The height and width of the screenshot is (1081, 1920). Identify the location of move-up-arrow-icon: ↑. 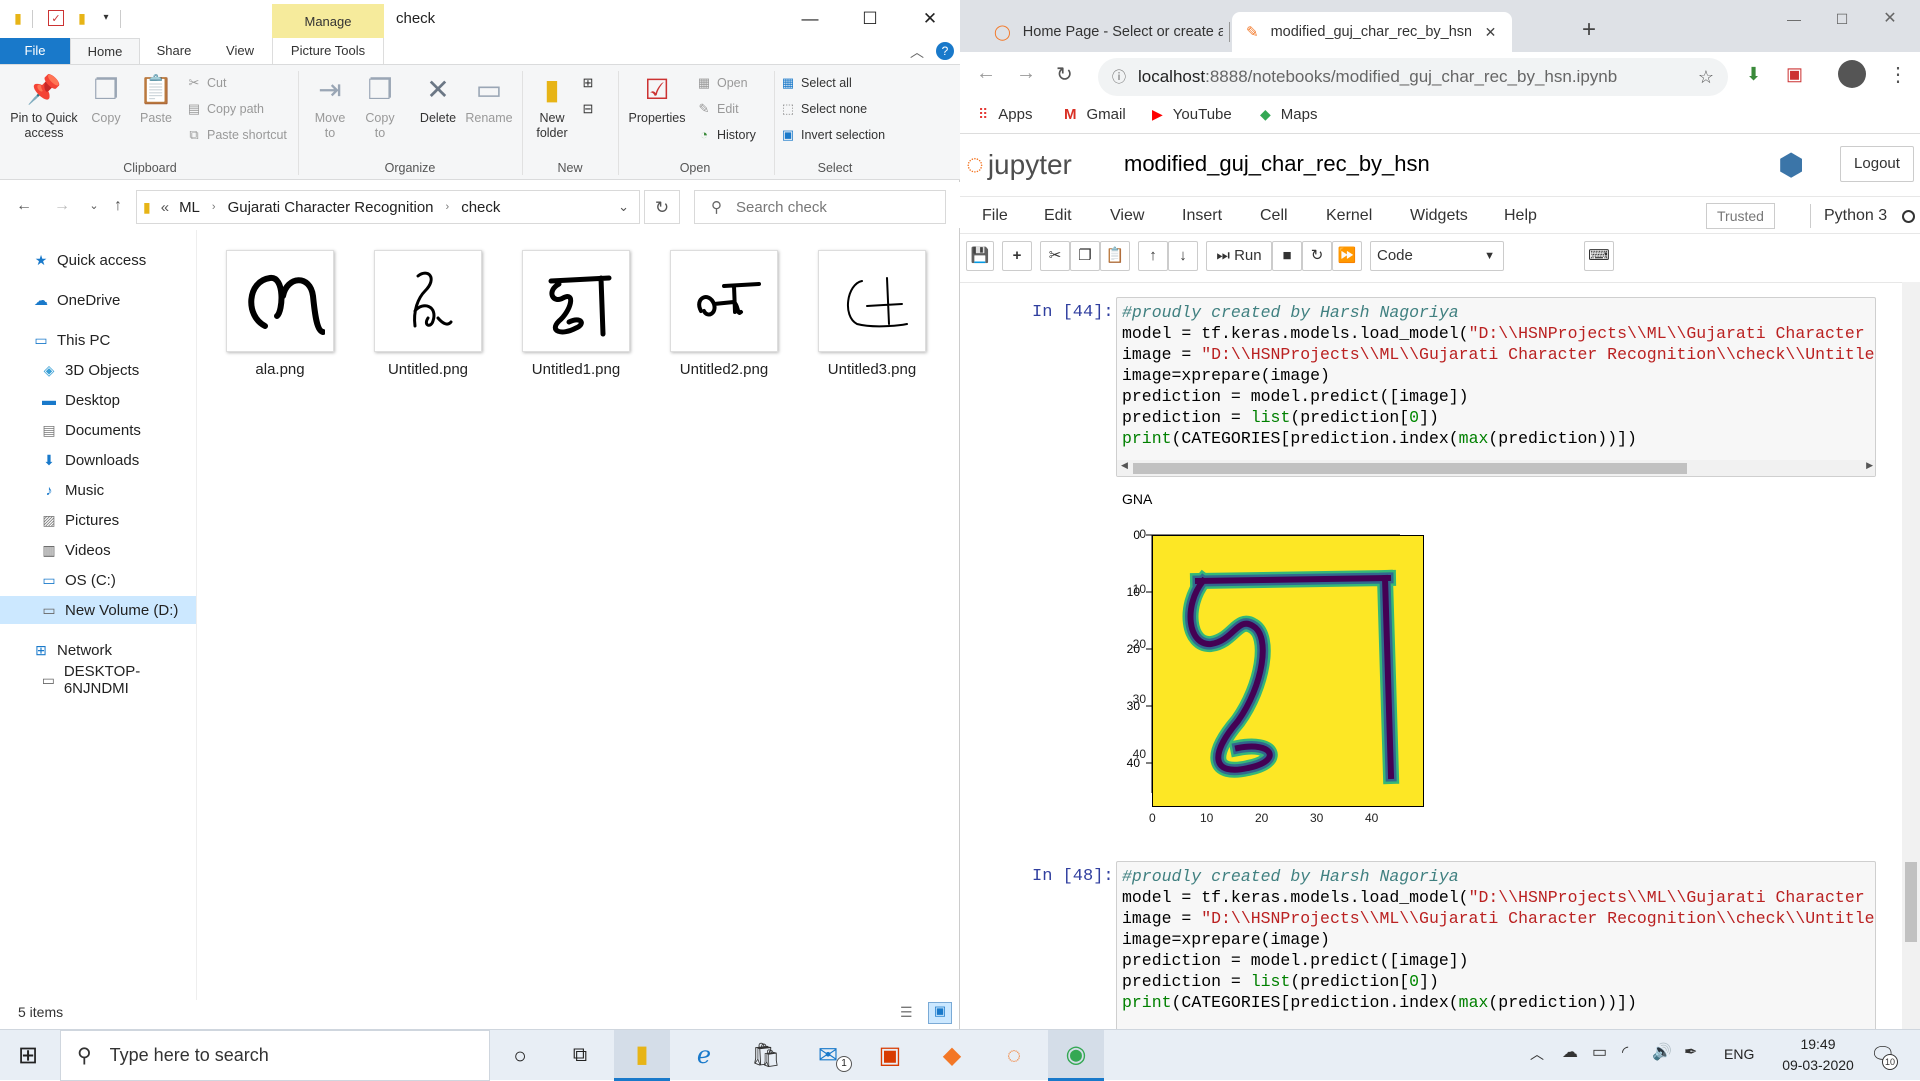
(1153, 256).